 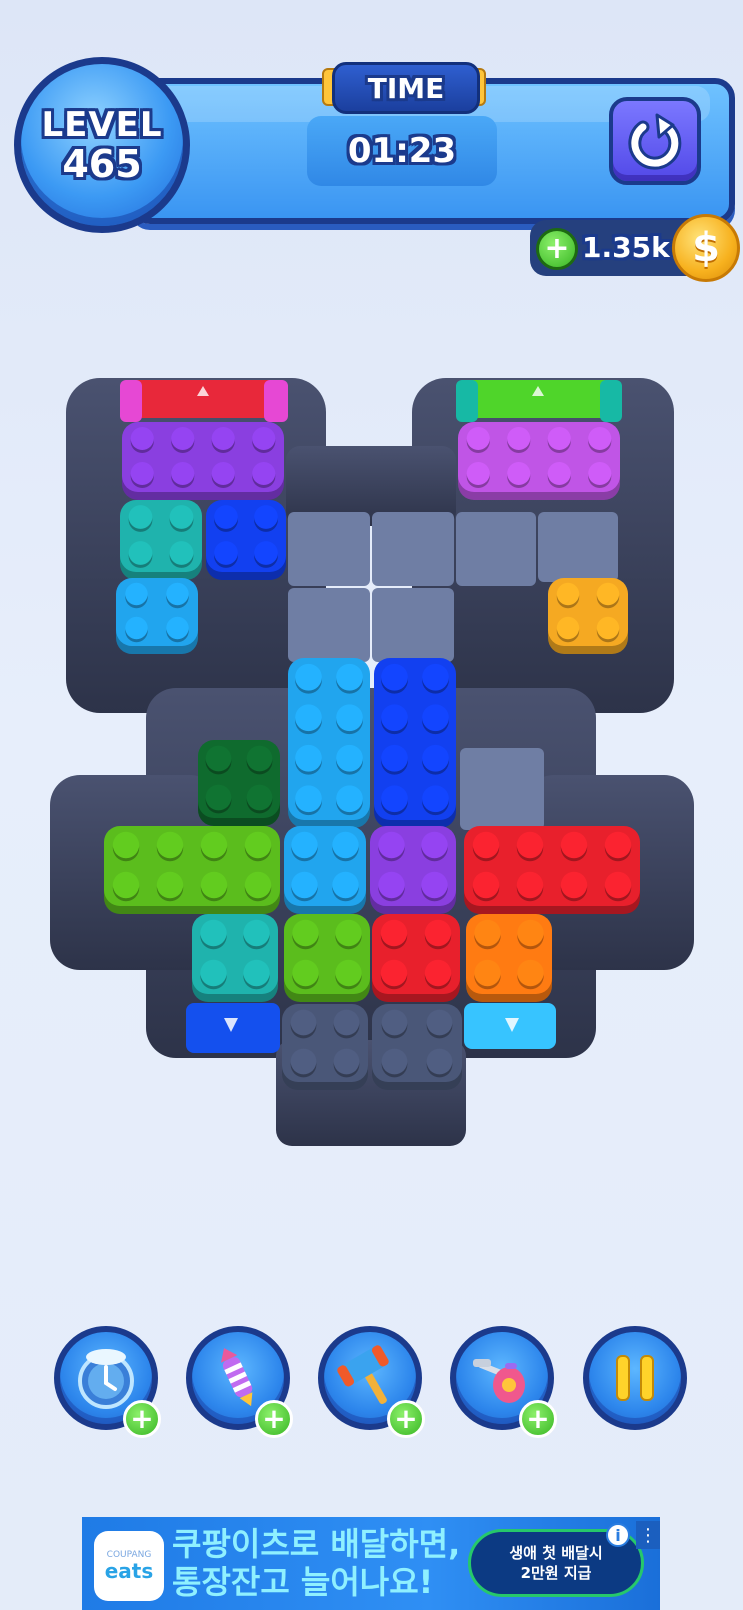 What do you see at coordinates (203, 461) in the screenshot?
I see `purple-block-top-left` at bounding box center [203, 461].